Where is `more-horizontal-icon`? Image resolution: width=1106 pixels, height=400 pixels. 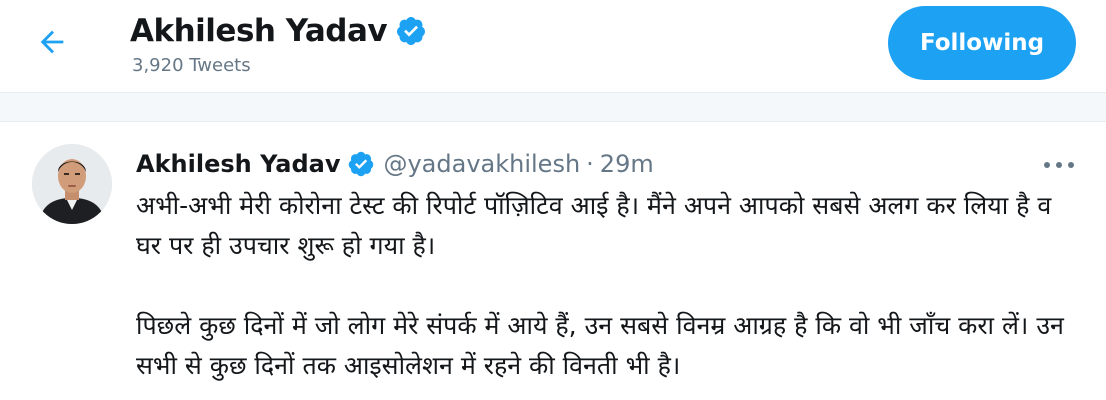 more-horizontal-icon is located at coordinates (1059, 165).